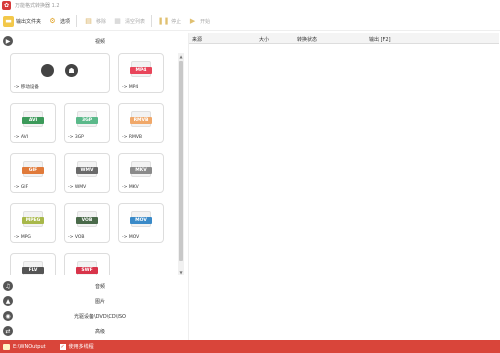  I want to click on format-badge: MP4, so click(141, 70).